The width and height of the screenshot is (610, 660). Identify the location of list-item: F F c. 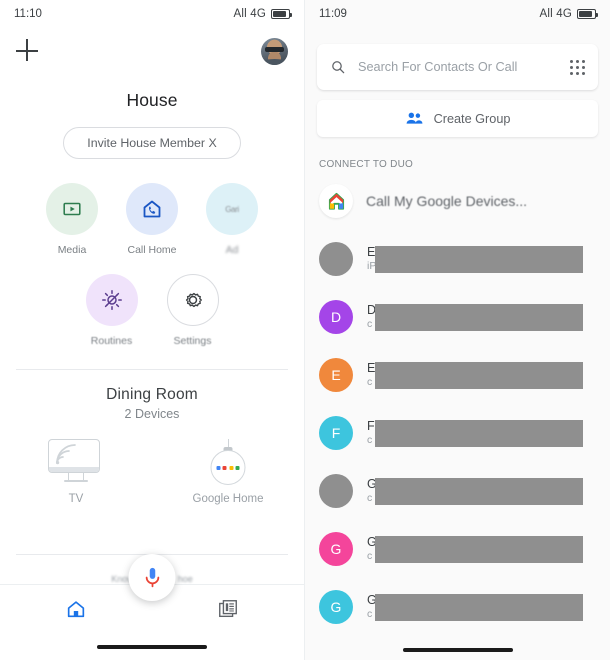
(457, 433).